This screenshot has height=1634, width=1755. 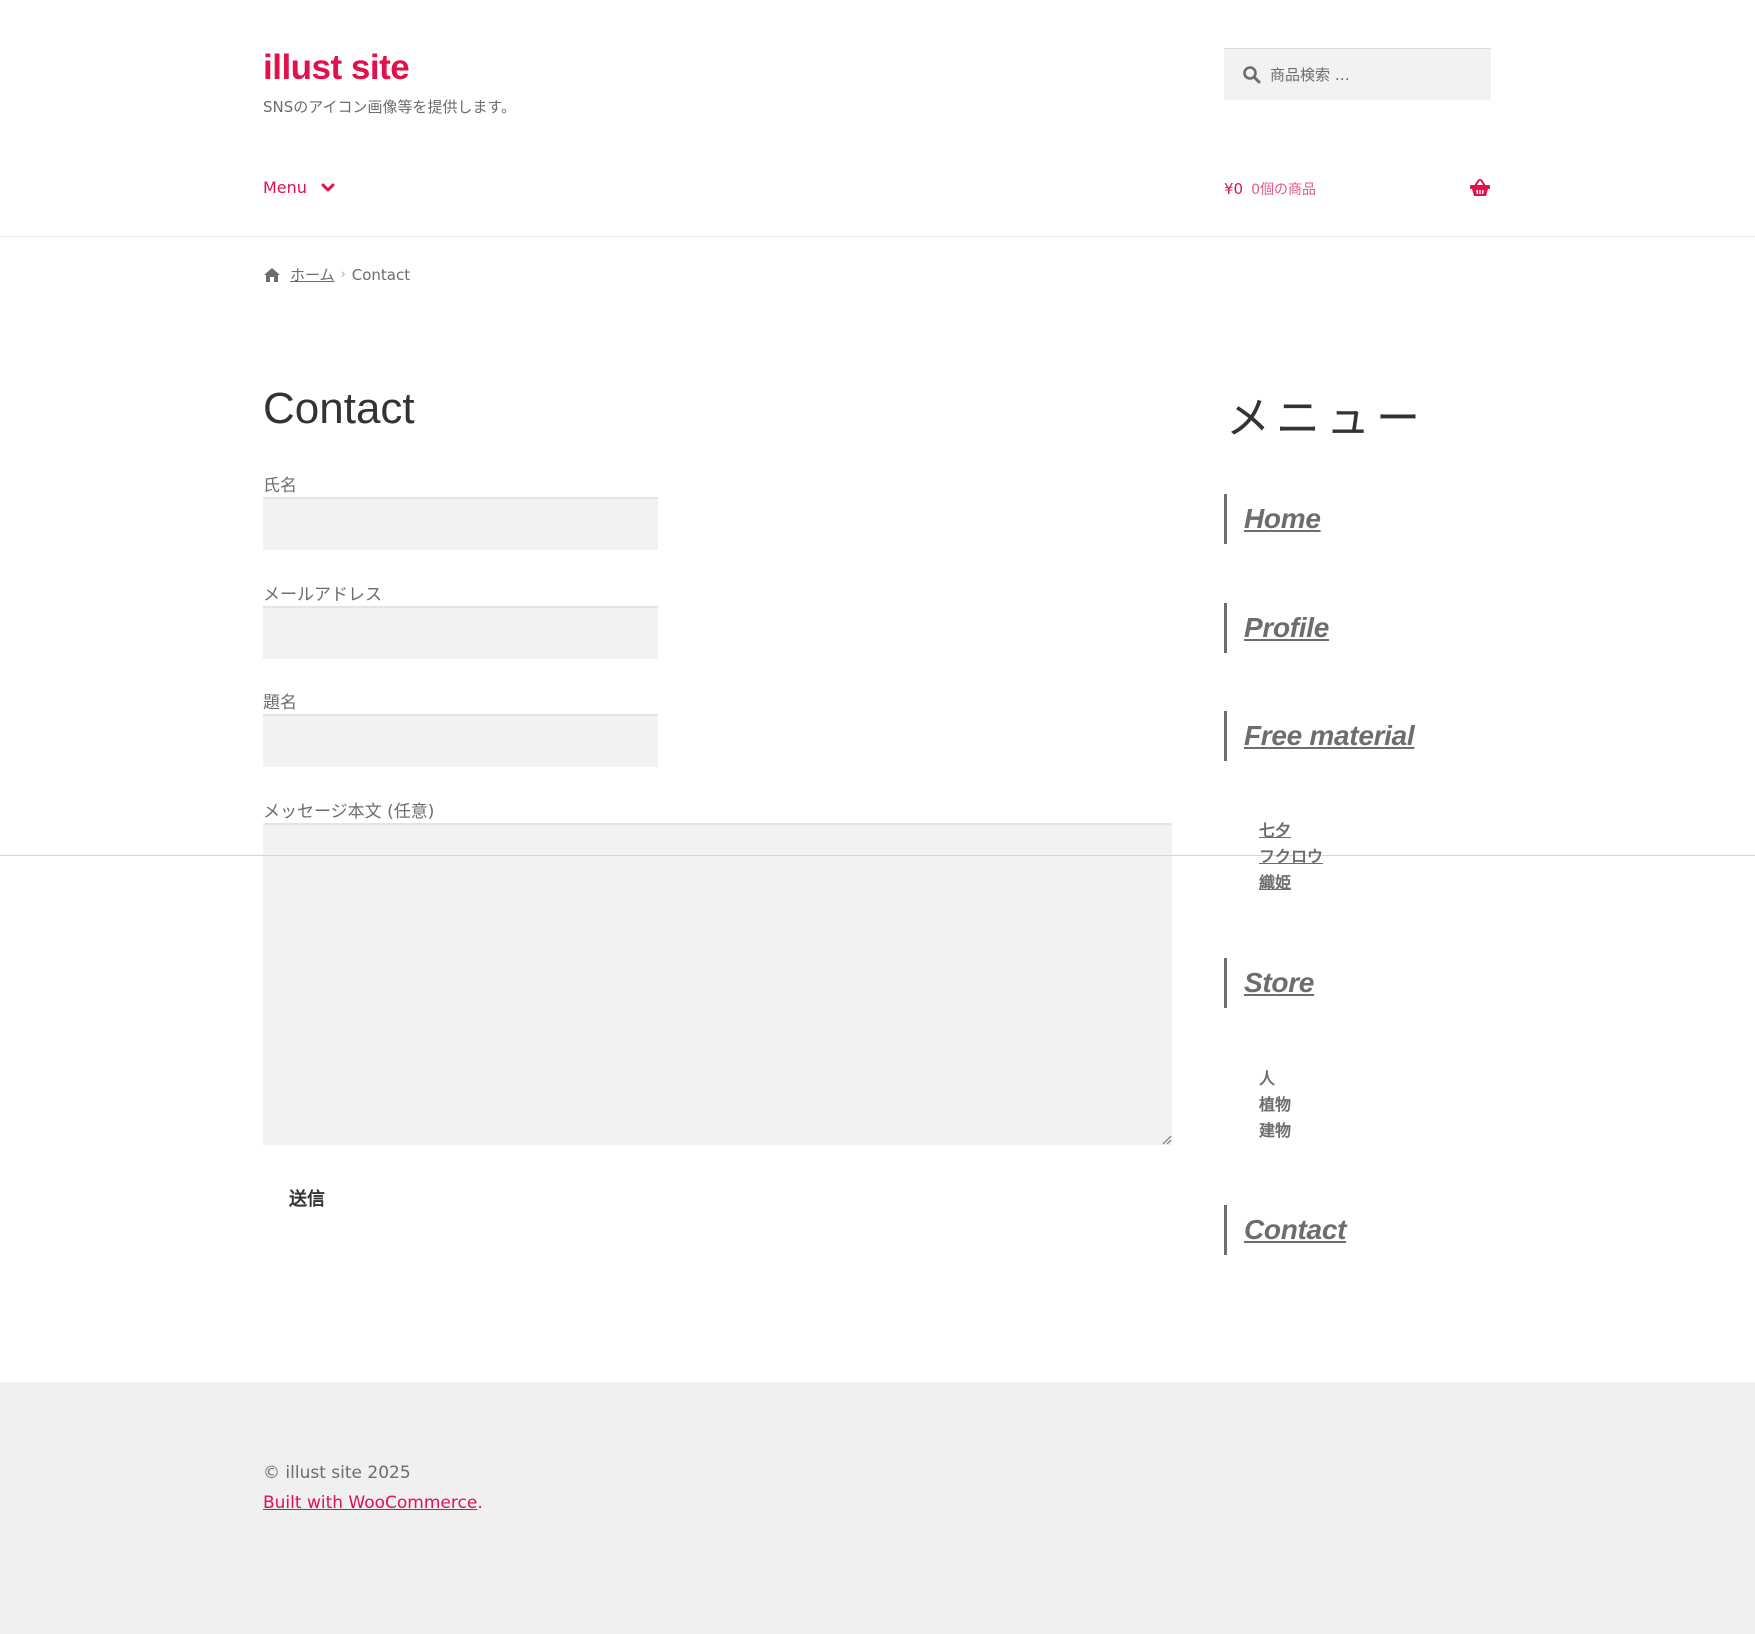 I want to click on sidebar-subitem: 七夕, so click(x=1291, y=831).